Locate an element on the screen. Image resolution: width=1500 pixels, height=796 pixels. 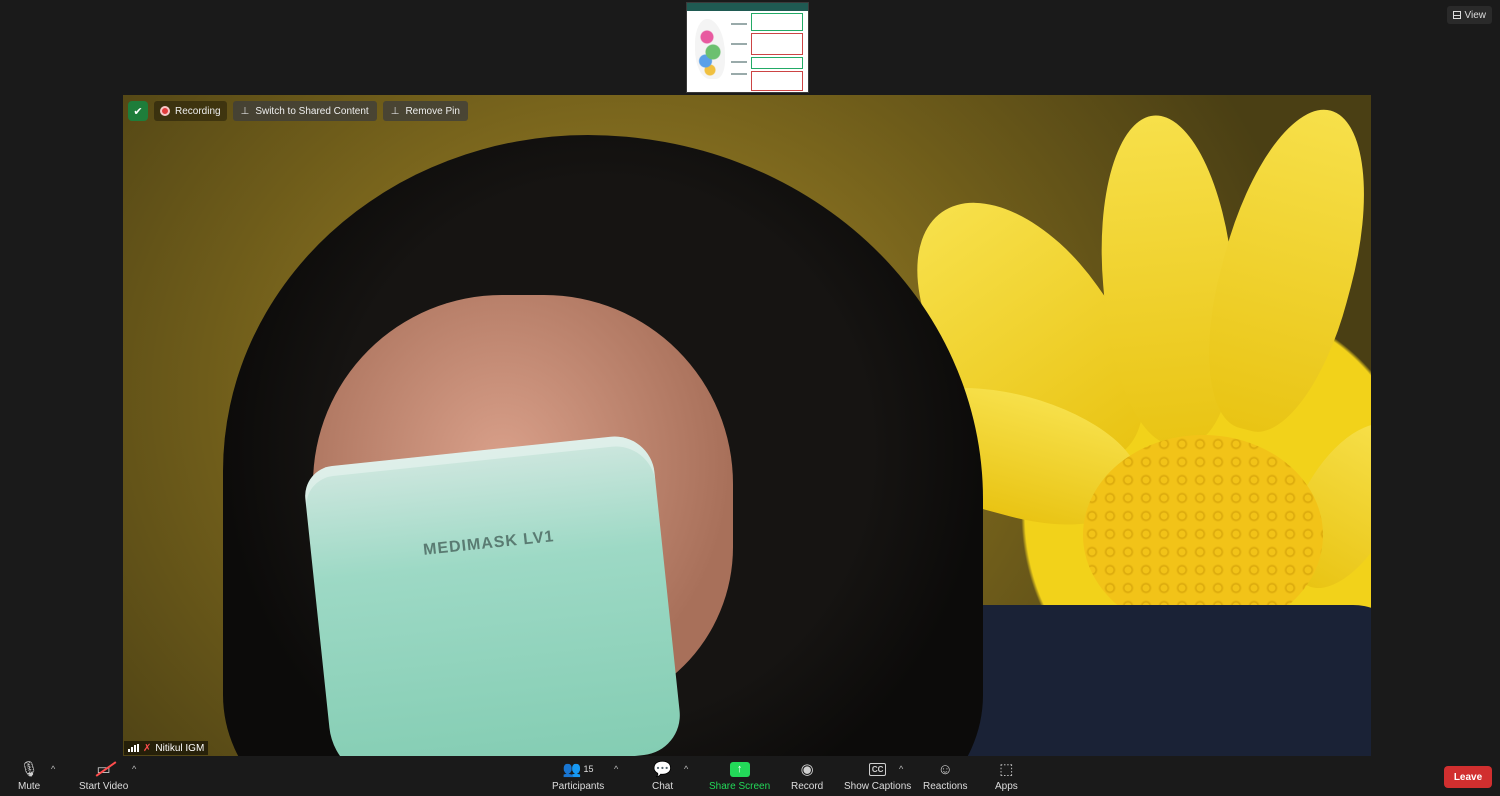
reactions-icon: ☺ is located at coordinates (945, 769).